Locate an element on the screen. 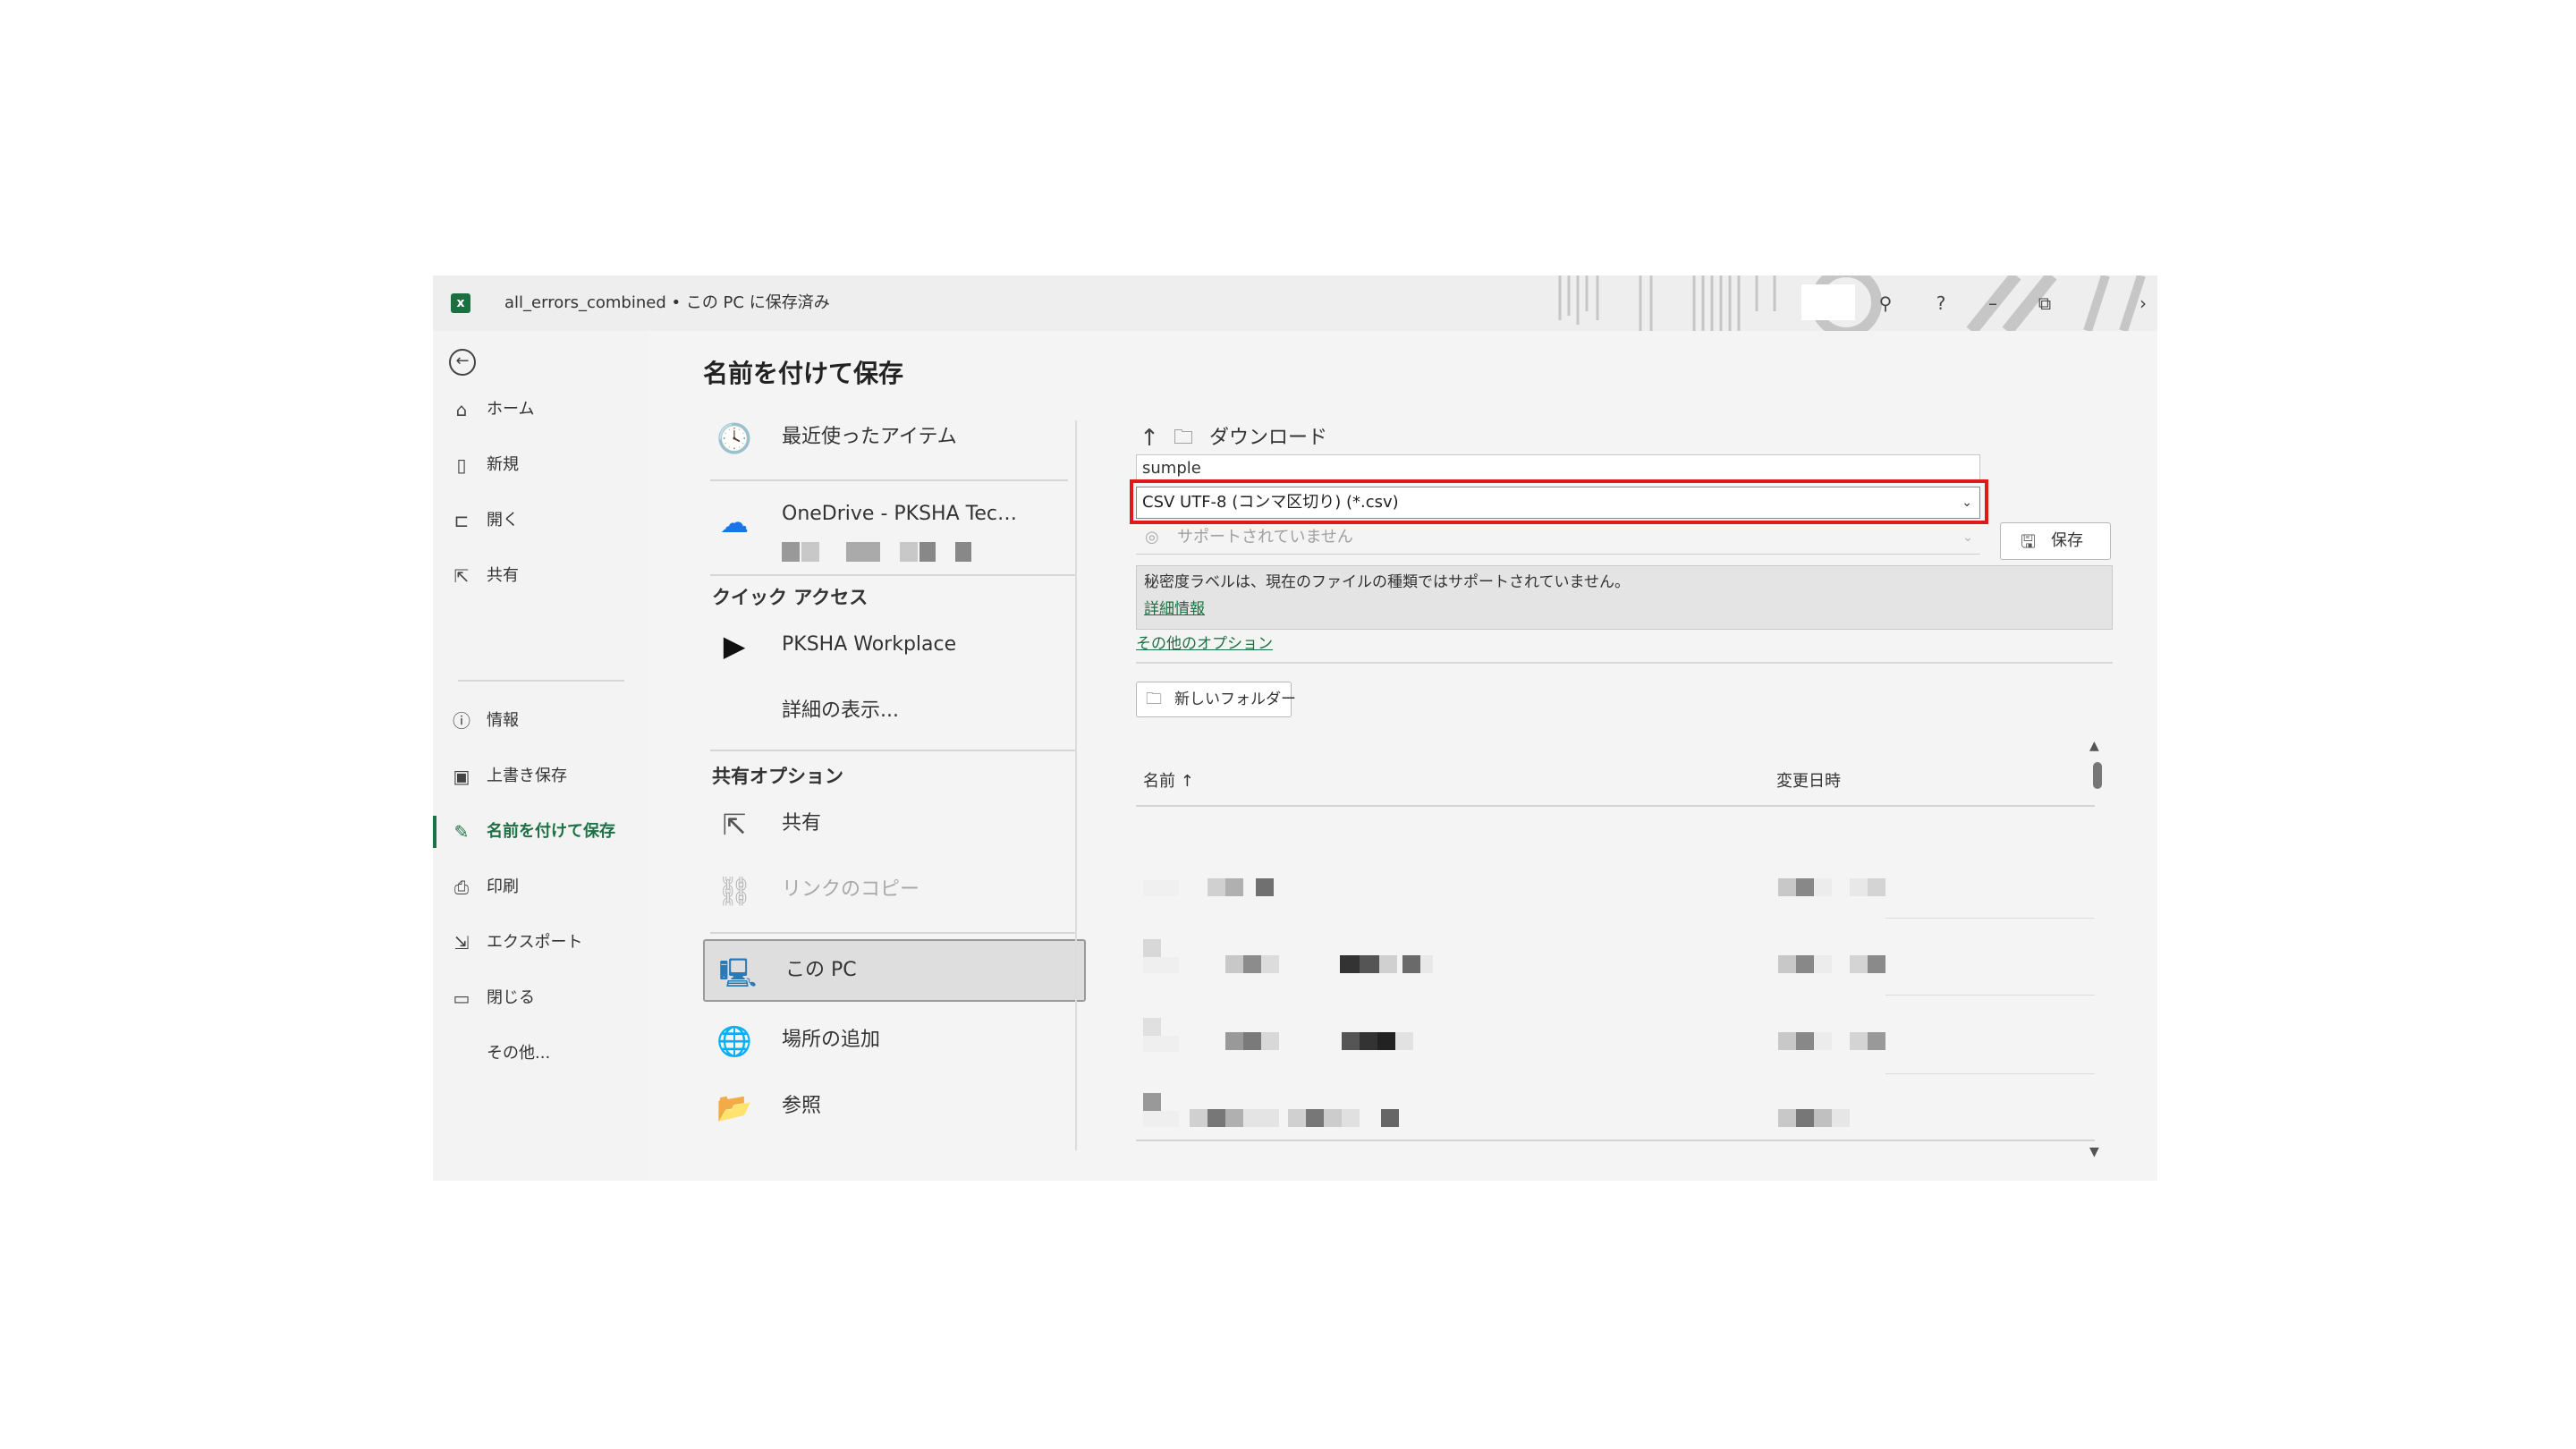 This screenshot has height=1449, width=2576. scrollbar-thumb is located at coordinates (2097, 775).